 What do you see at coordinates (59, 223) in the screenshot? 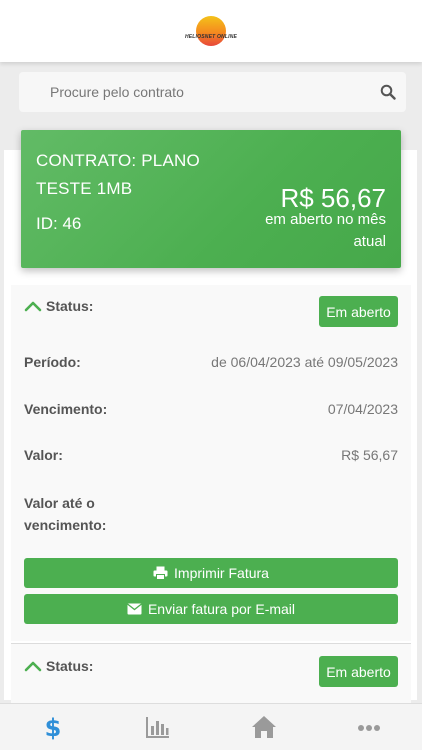
I see `contract-id: ID: 46` at bounding box center [59, 223].